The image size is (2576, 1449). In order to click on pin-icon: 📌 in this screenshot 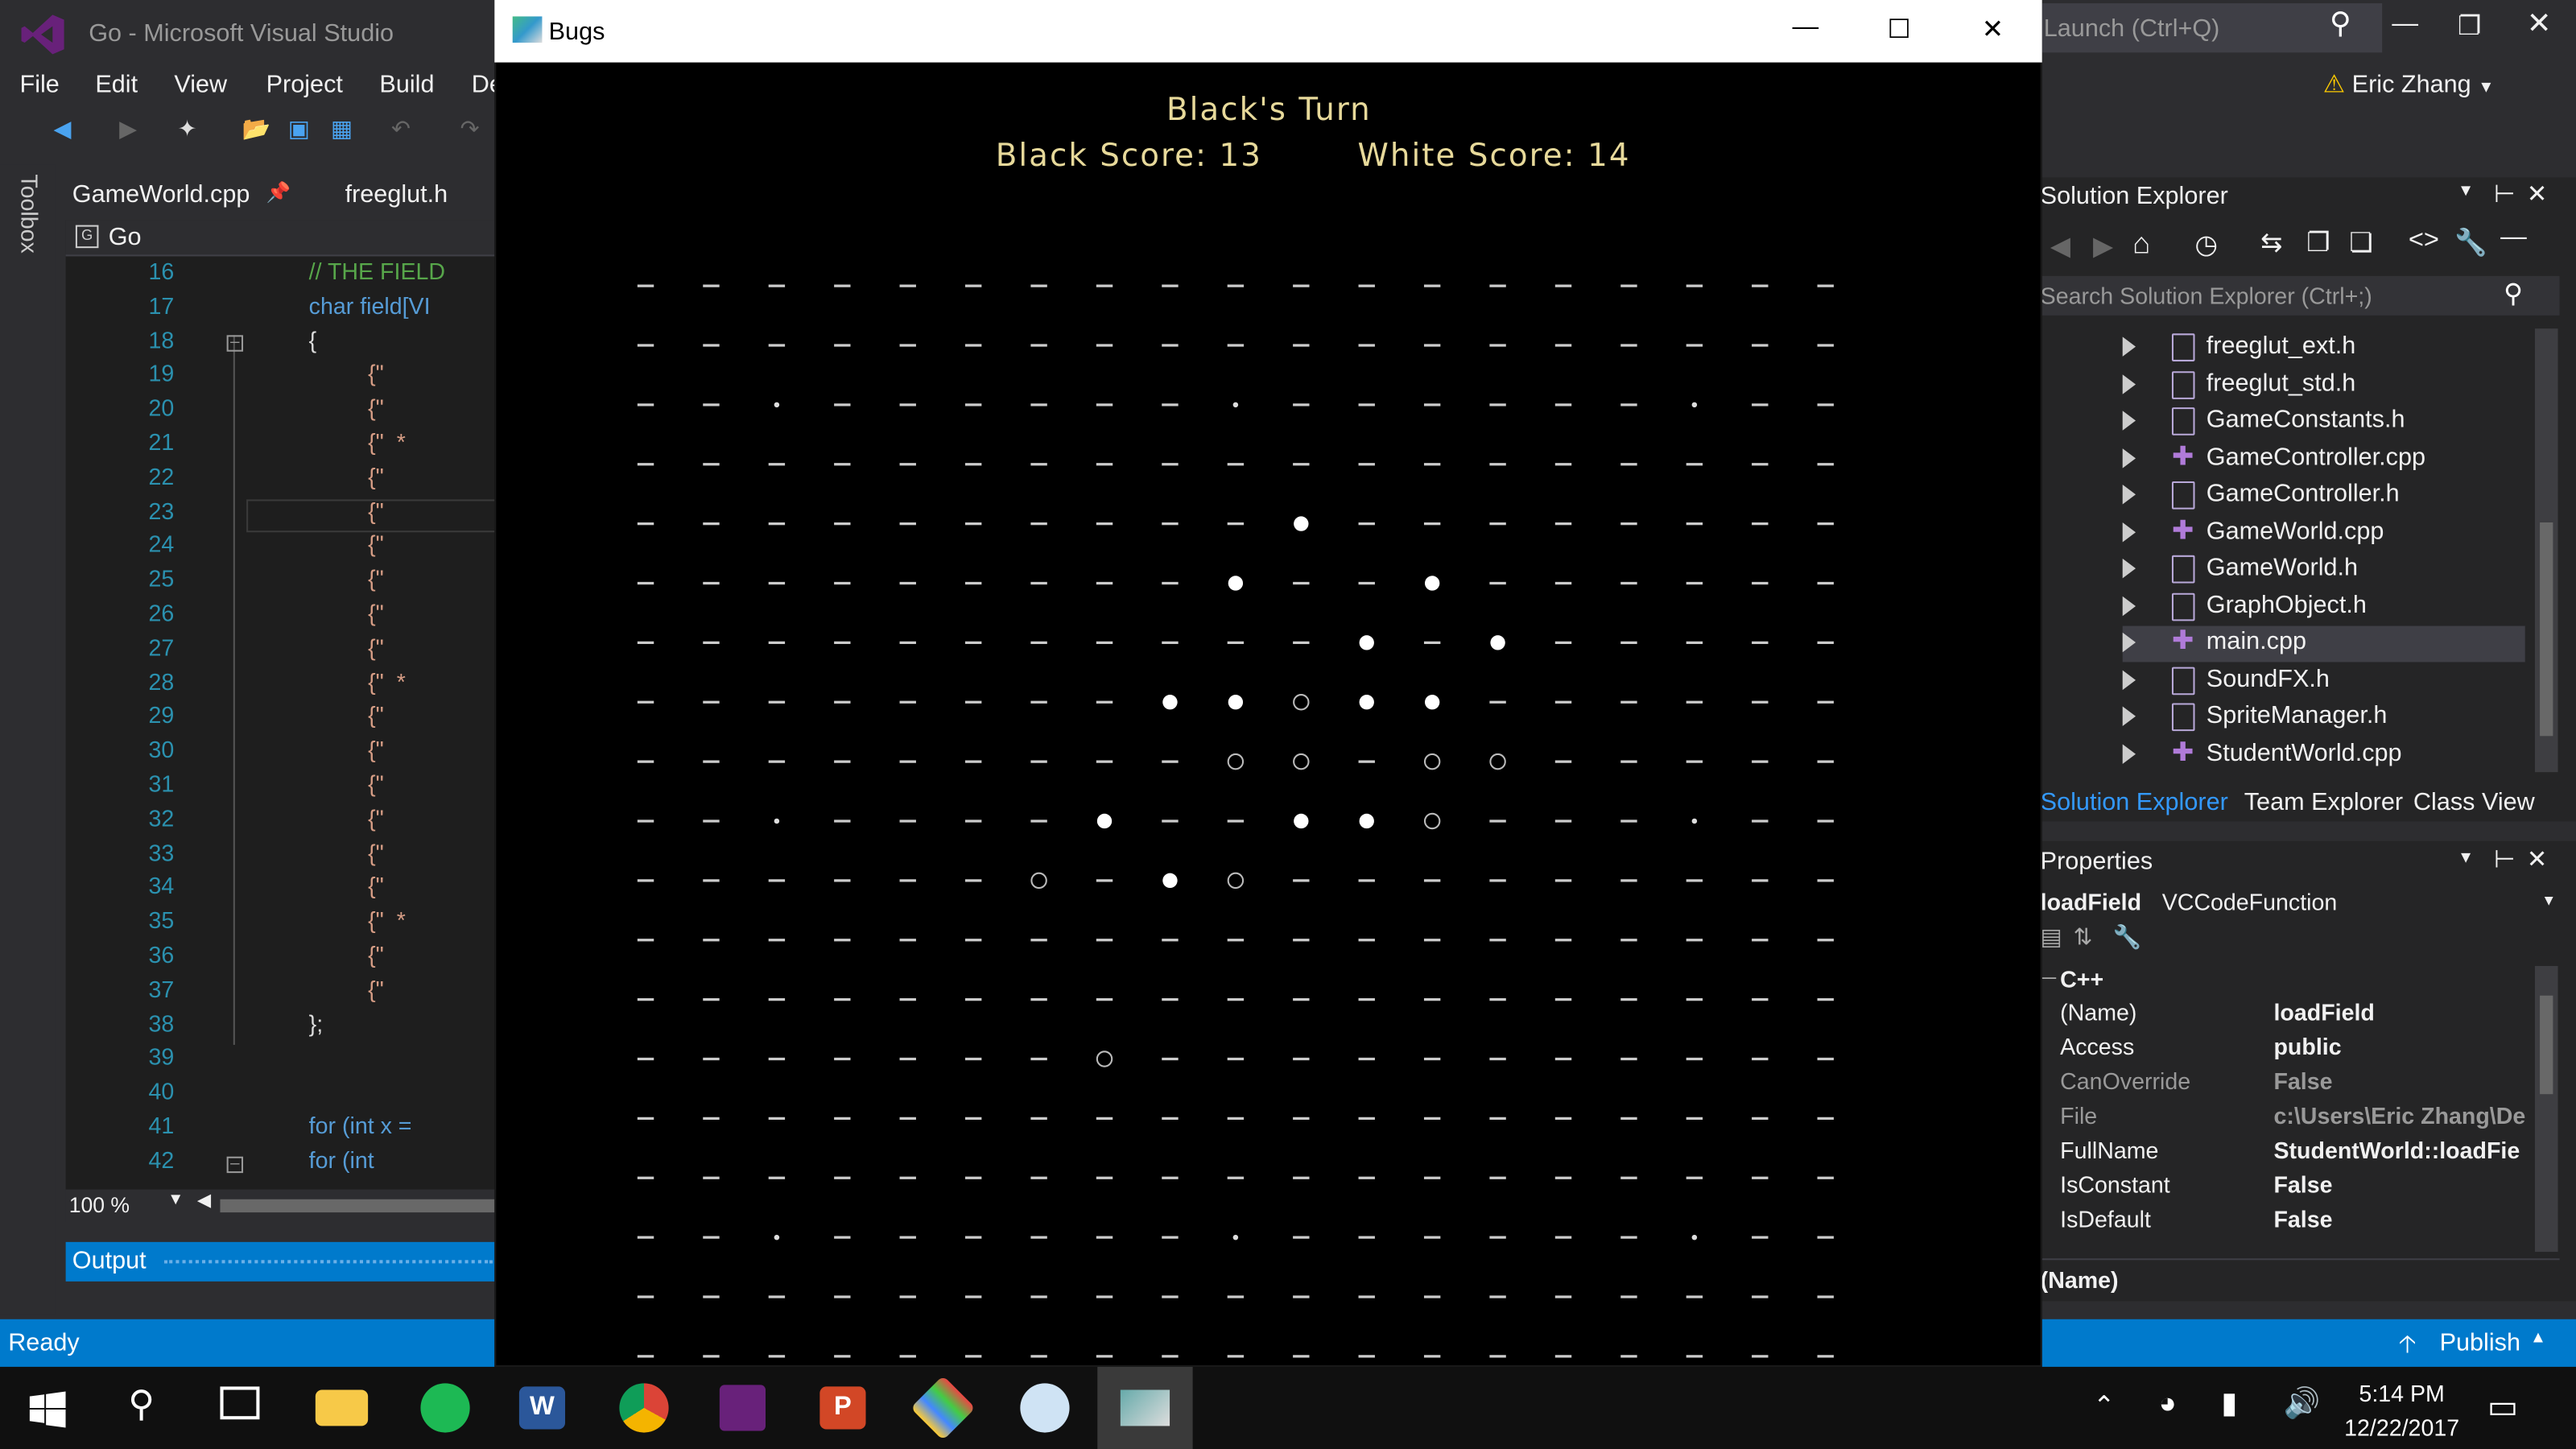, I will do `click(278, 192)`.